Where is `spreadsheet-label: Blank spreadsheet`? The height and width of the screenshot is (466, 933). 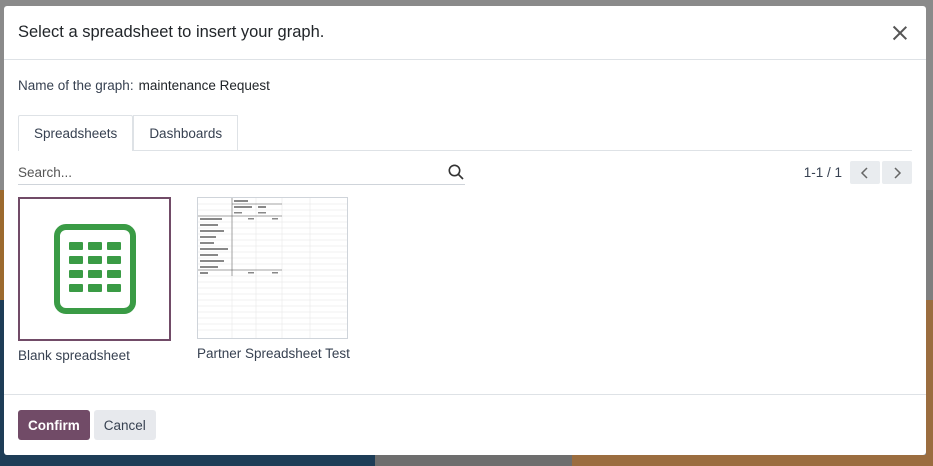
spreadsheet-label: Blank spreadsheet is located at coordinates (94, 355).